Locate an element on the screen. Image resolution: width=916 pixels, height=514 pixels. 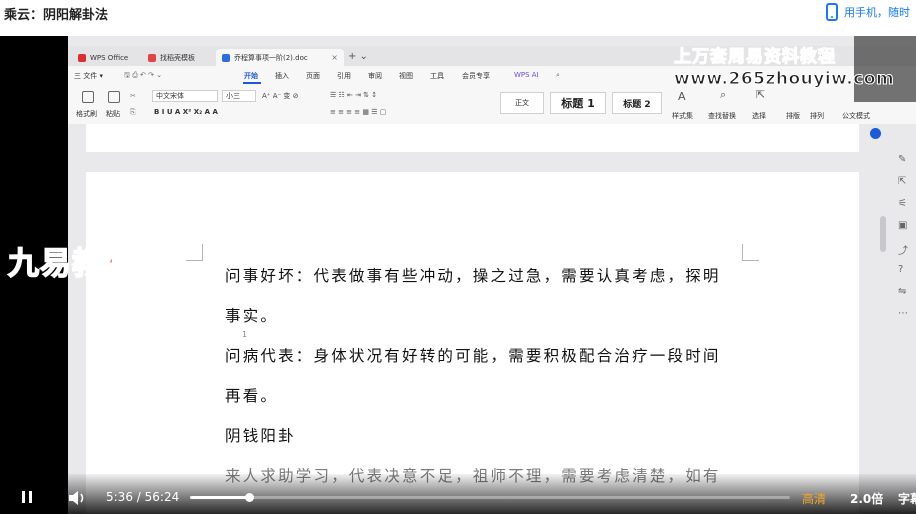
translate-icon: ⇋ is located at coordinates (902, 291).